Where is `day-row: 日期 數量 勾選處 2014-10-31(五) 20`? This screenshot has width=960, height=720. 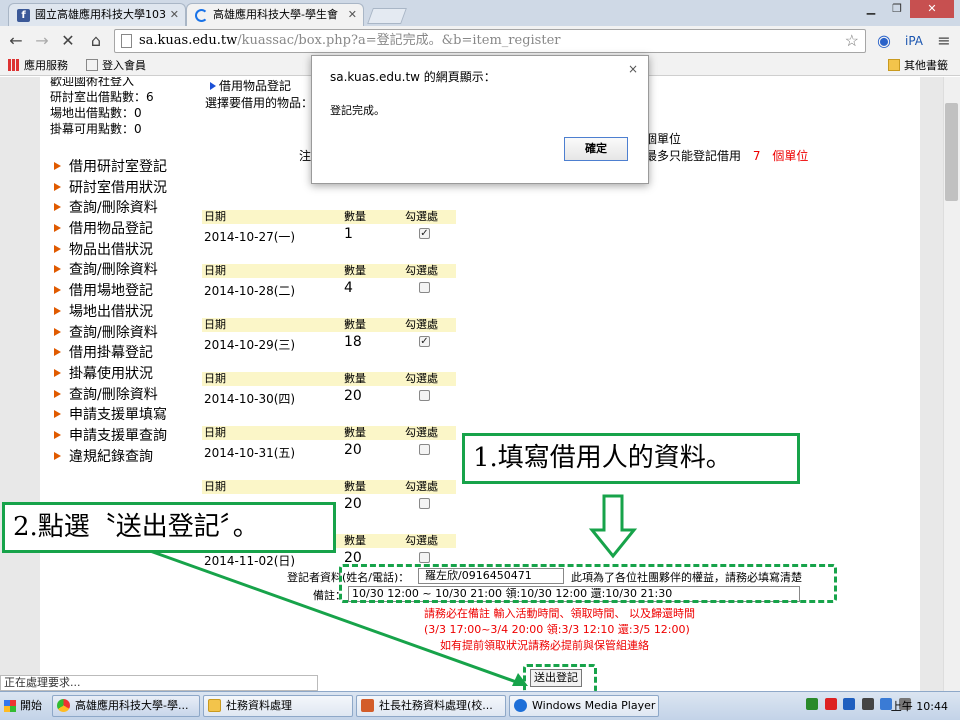 day-row: 日期 數量 勾選處 2014-10-31(五) 20 is located at coordinates (329, 443).